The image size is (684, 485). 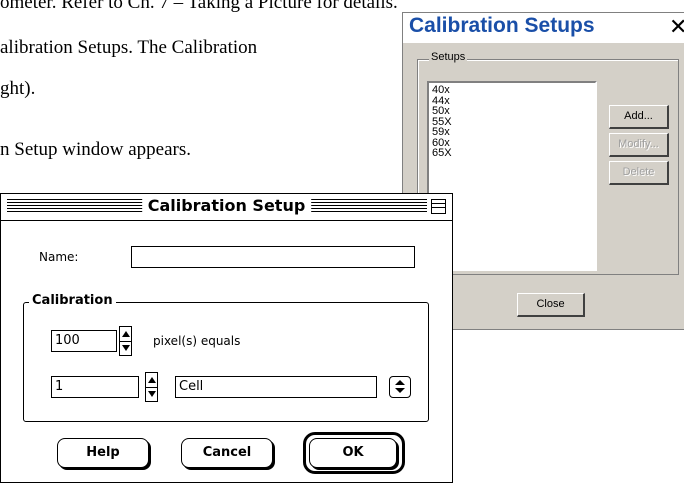 What do you see at coordinates (72, 300) in the screenshot?
I see `calibration-group-label: Calibration` at bounding box center [72, 300].